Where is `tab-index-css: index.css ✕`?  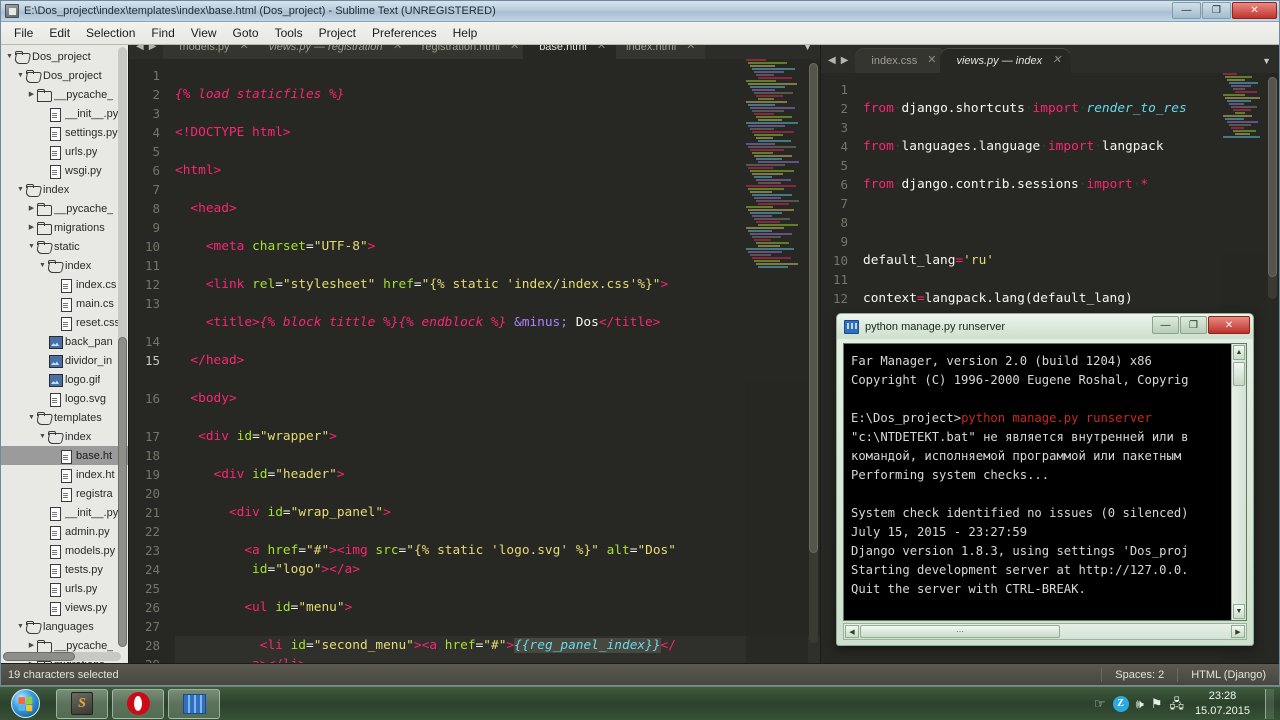
tab-index-css: index.css ✕ is located at coordinates (901, 60).